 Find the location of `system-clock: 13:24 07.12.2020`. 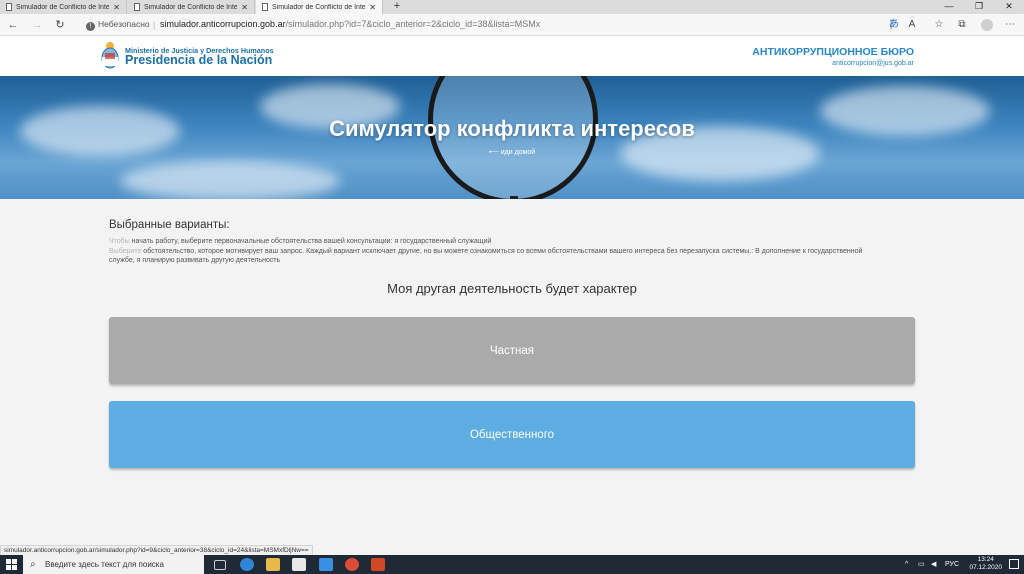

system-clock: 13:24 07.12.2020 is located at coordinates (985, 564).